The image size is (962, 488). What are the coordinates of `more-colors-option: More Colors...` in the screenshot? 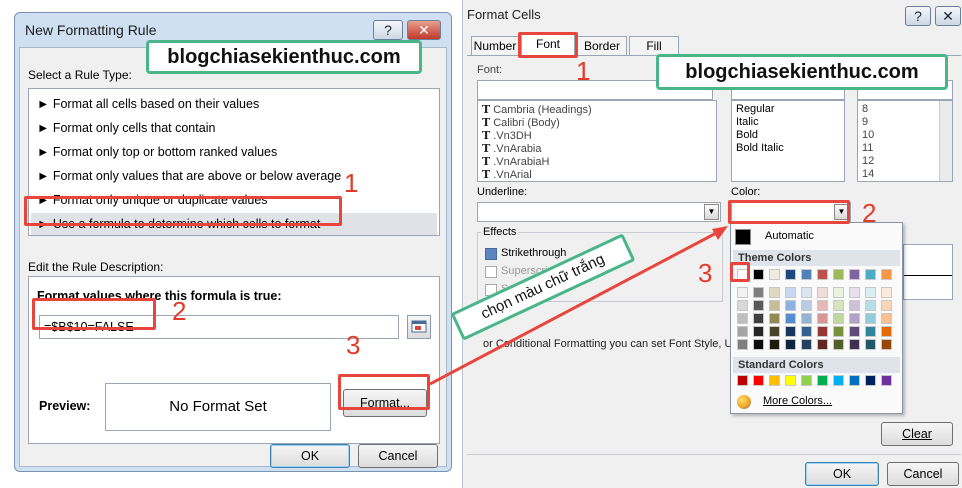 It's located at (797, 401).